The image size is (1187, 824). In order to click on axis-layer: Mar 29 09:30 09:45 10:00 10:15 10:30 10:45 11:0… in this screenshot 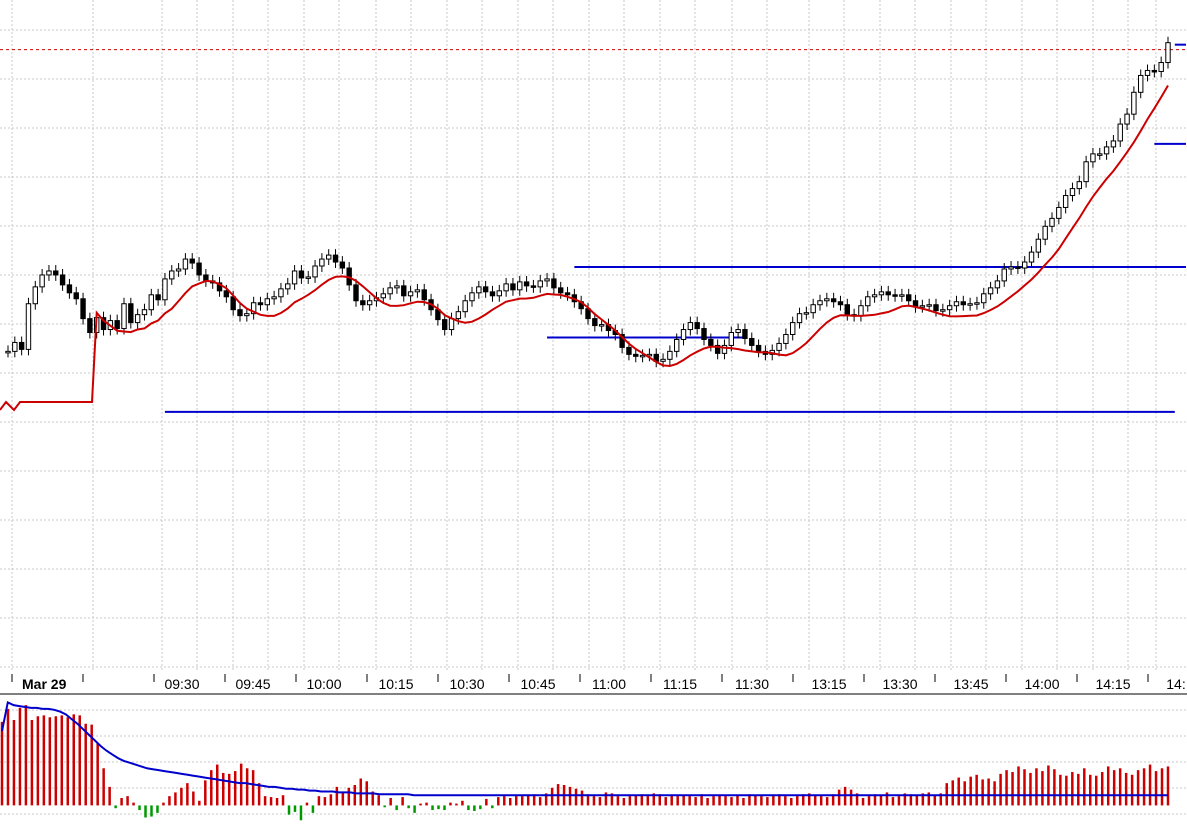, I will do `click(593, 682)`.